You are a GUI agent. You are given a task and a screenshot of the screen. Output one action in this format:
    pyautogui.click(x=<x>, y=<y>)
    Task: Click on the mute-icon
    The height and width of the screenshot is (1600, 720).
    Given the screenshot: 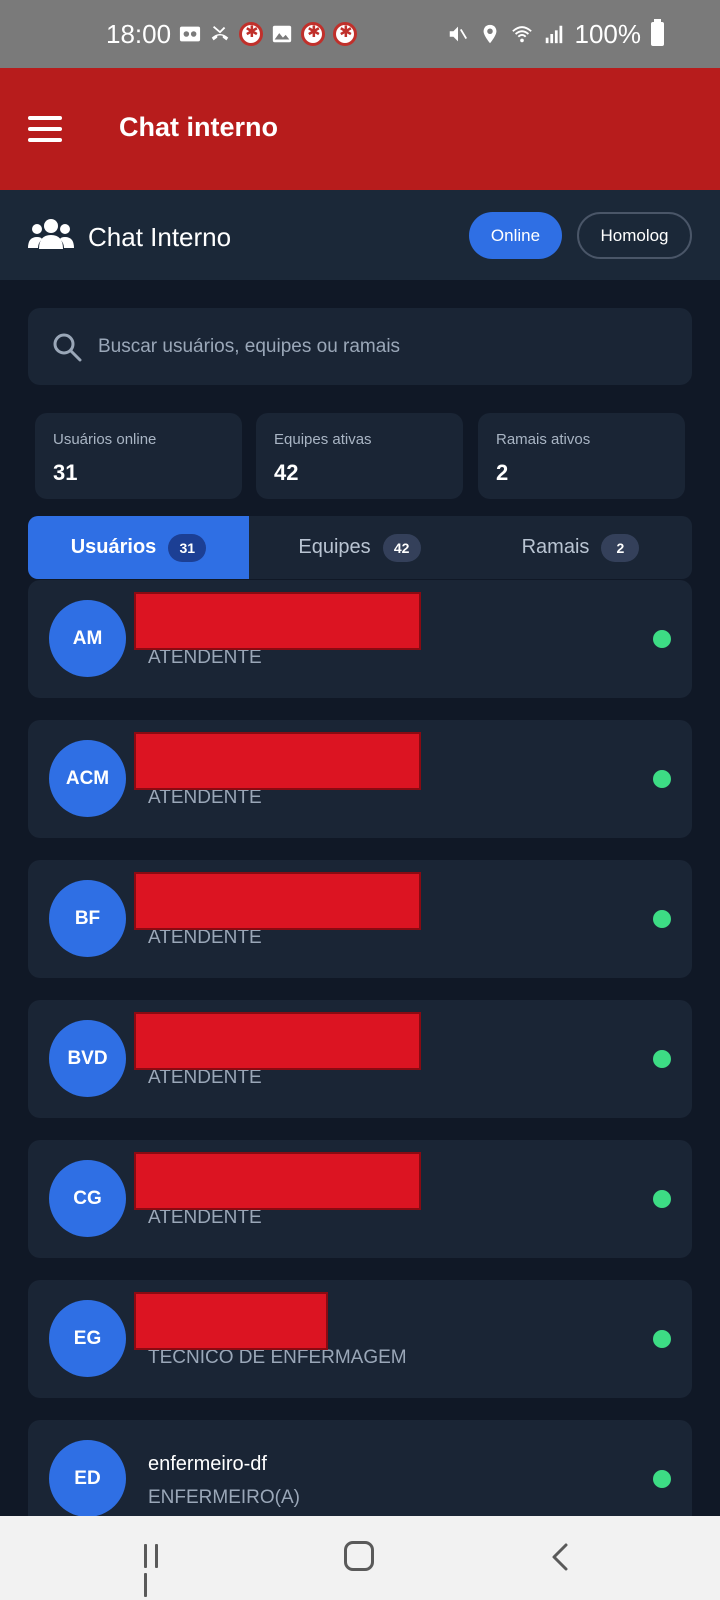 What is the action you would take?
    pyautogui.click(x=458, y=34)
    